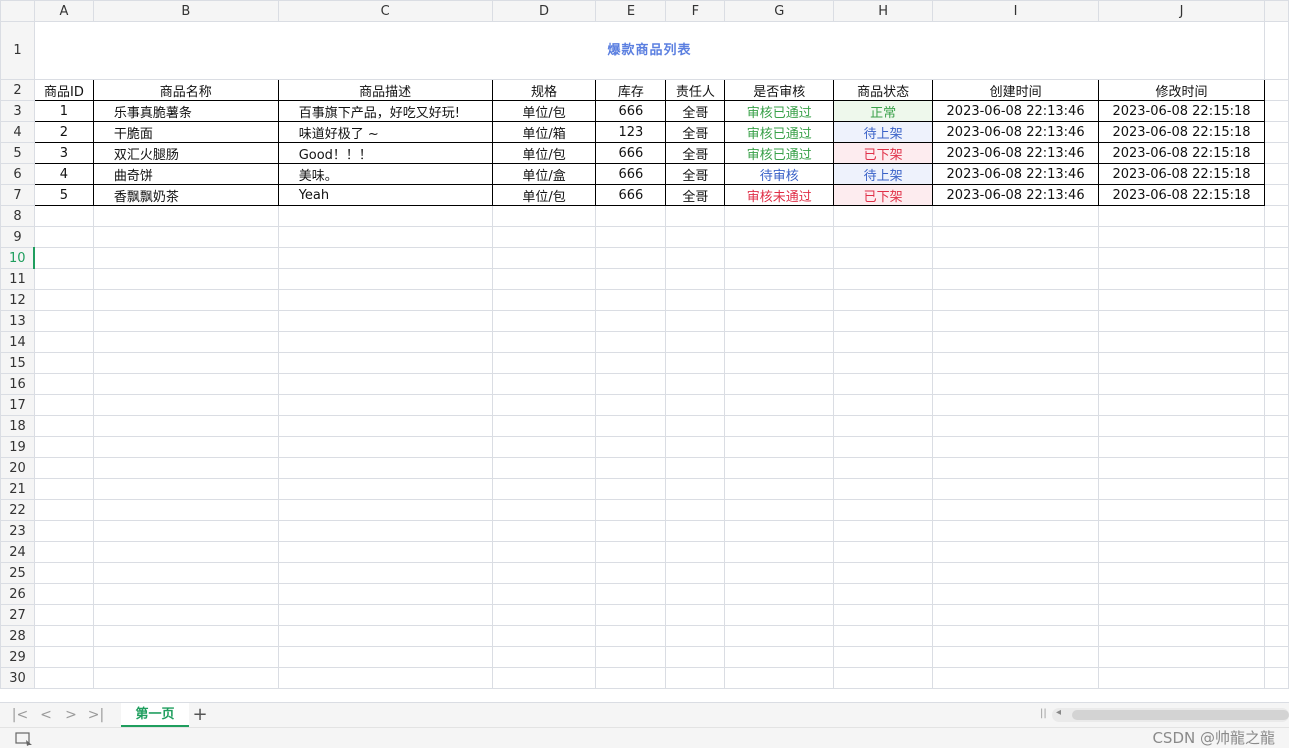 This screenshot has height=749, width=1289. I want to click on row-header: 4, so click(17, 132).